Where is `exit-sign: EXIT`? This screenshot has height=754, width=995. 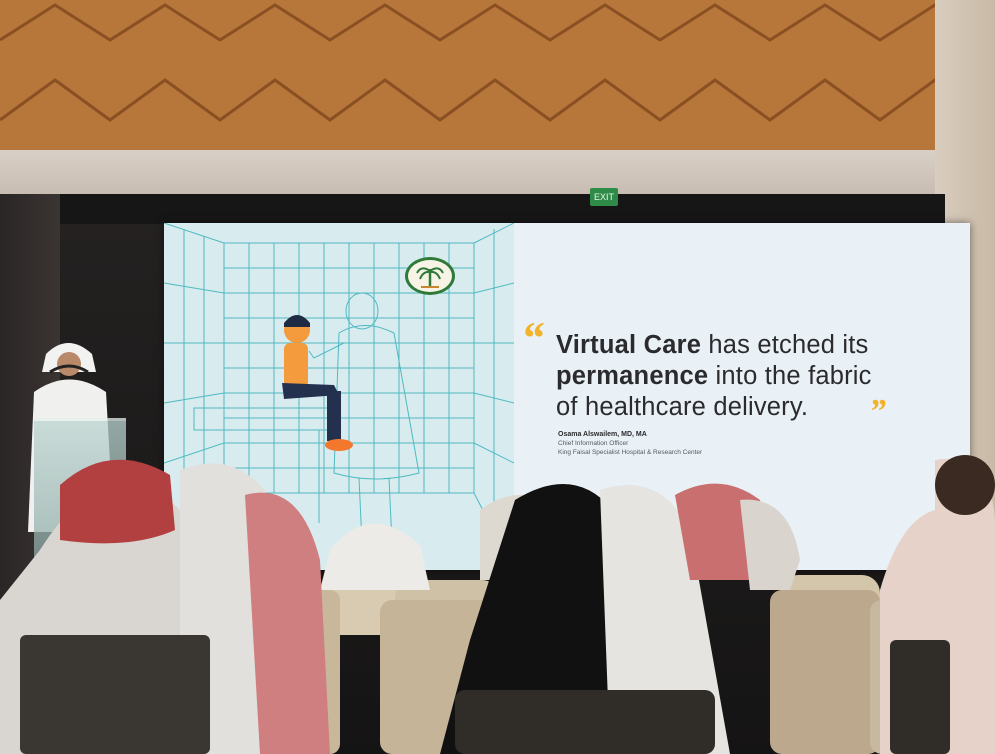
exit-sign: EXIT is located at coordinates (604, 197).